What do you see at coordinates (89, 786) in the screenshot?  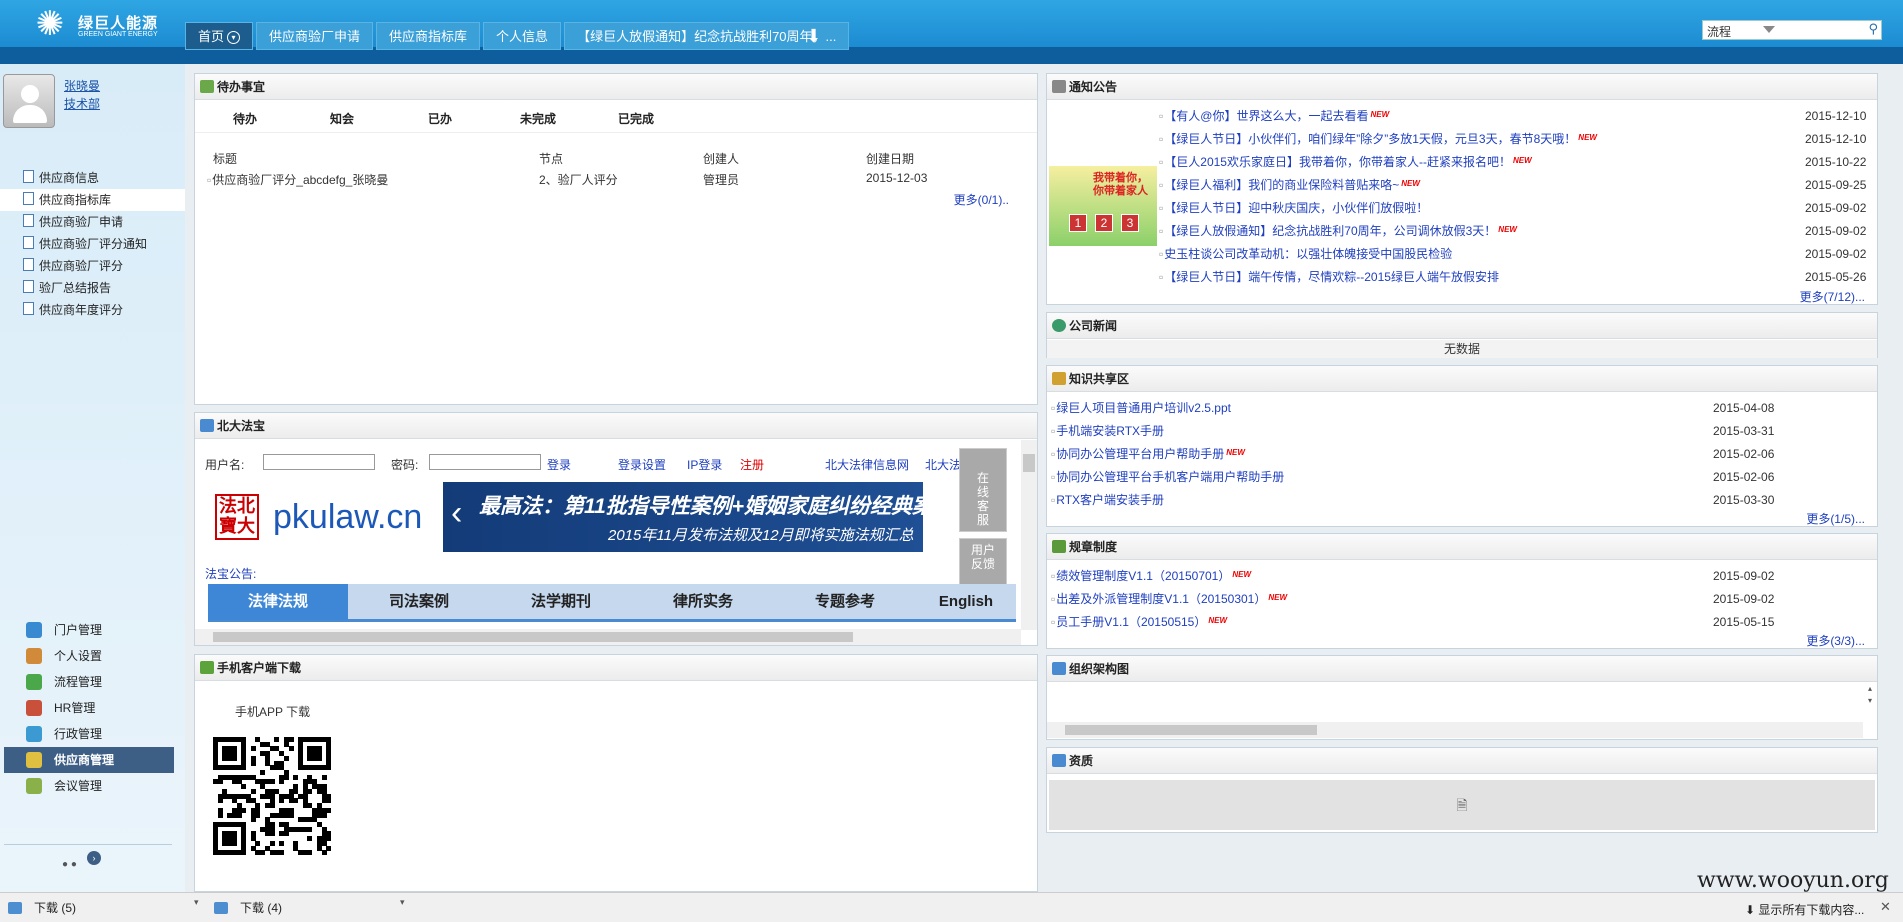 I see `module-meeting: 会议管理` at bounding box center [89, 786].